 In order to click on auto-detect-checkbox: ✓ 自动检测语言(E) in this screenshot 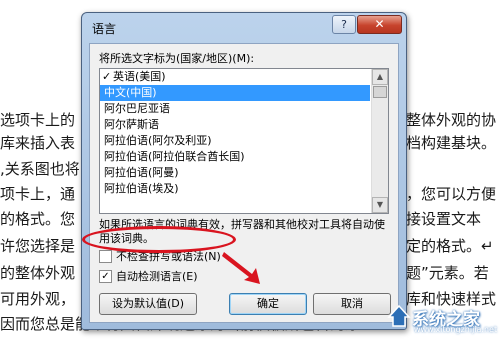, I will do `click(148, 277)`.